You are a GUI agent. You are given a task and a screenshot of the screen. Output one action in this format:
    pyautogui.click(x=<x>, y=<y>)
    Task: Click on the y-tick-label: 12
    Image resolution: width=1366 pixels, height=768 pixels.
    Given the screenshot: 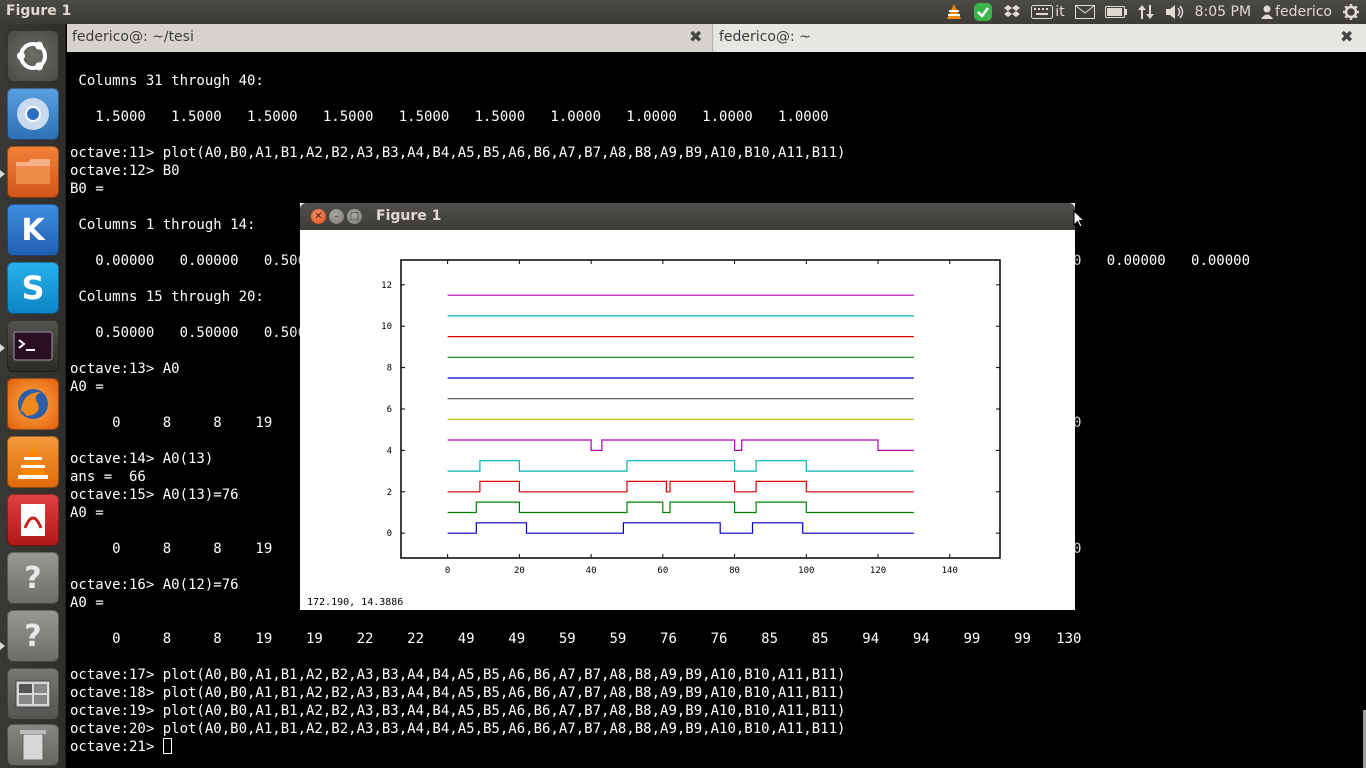 What is the action you would take?
    pyautogui.click(x=386, y=286)
    